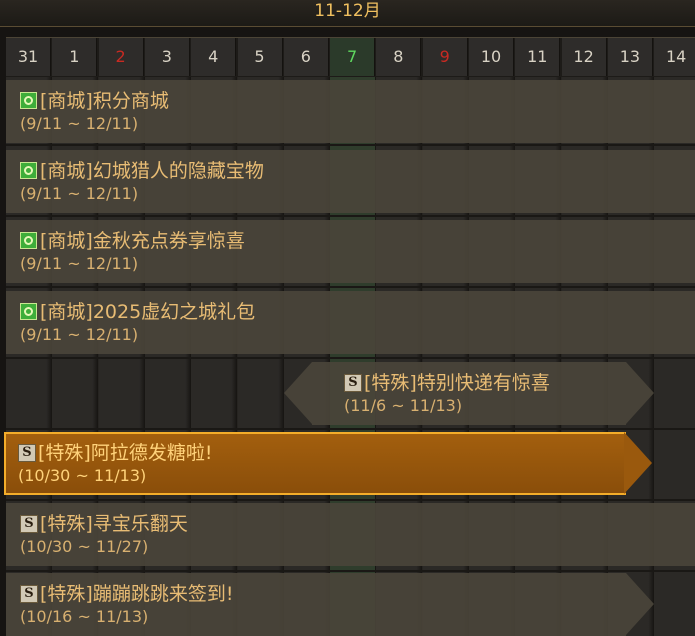 The width and height of the screenshot is (695, 636). Describe the element at coordinates (630, 57) in the screenshot. I see `day-cell: 13` at that location.